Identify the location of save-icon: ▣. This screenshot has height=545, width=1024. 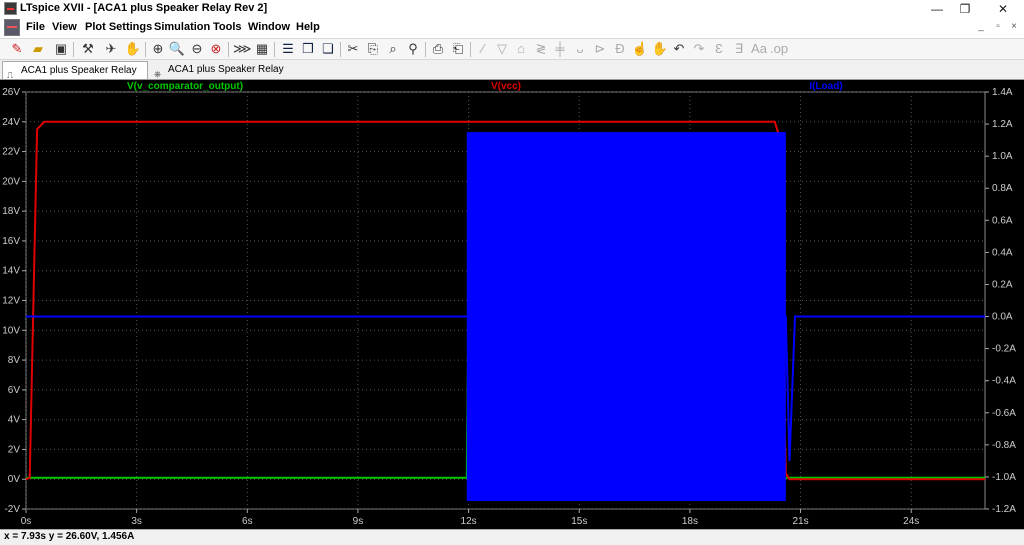
(61, 49).